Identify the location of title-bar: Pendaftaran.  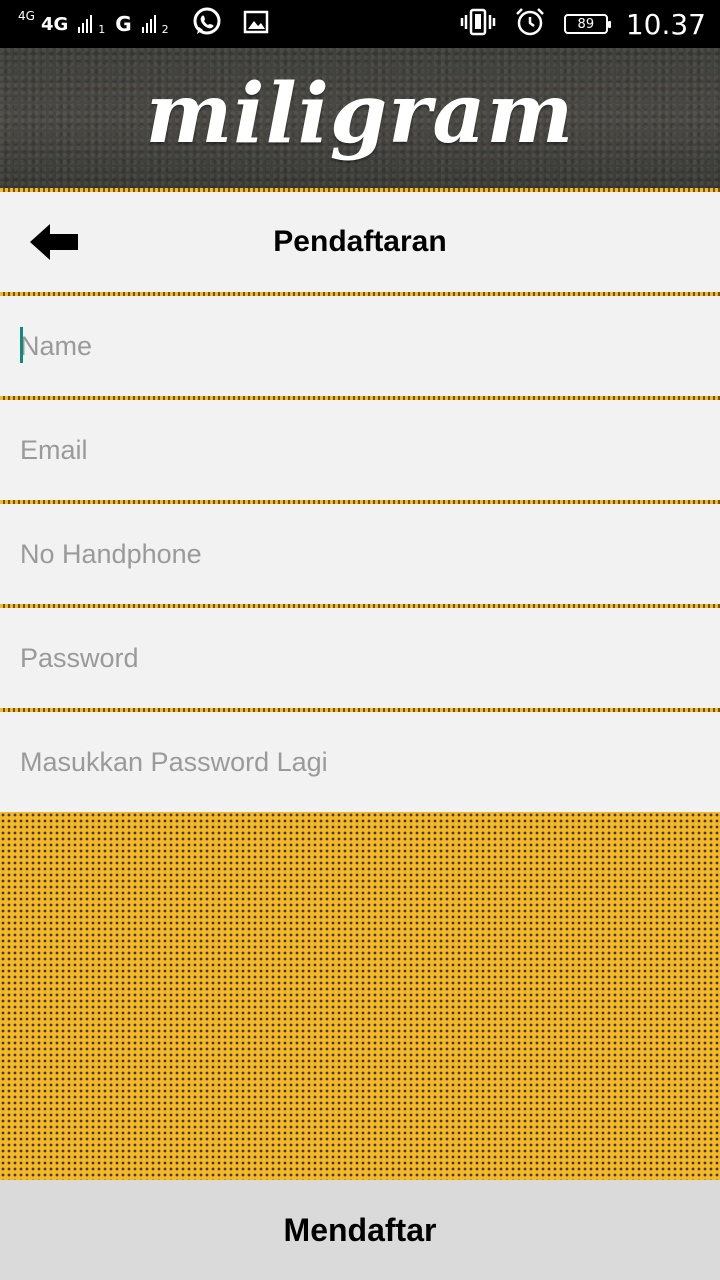
(360, 242).